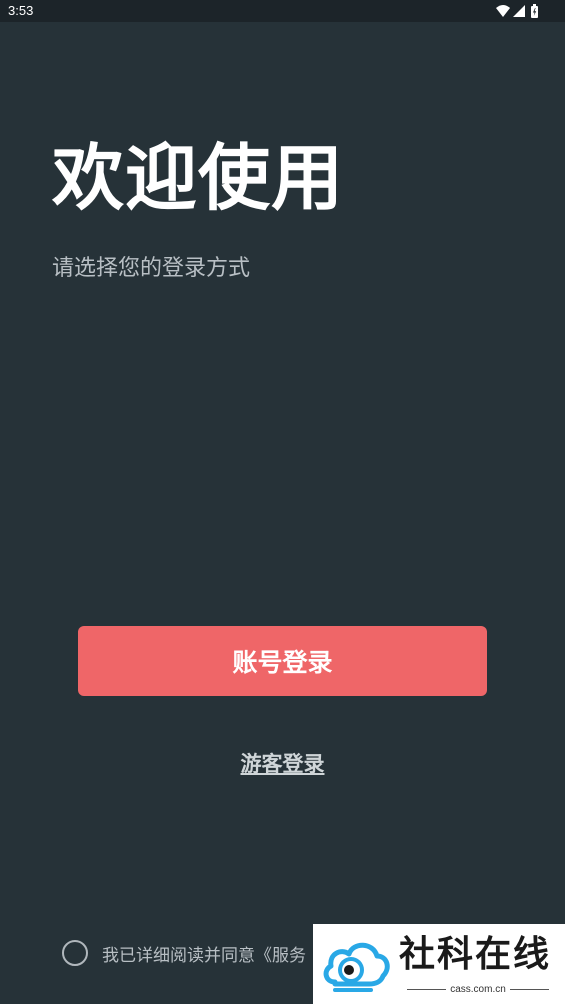 The width and height of the screenshot is (565, 1004). I want to click on agreement-text: 我已详细阅读并同意《服务, so click(204, 953).